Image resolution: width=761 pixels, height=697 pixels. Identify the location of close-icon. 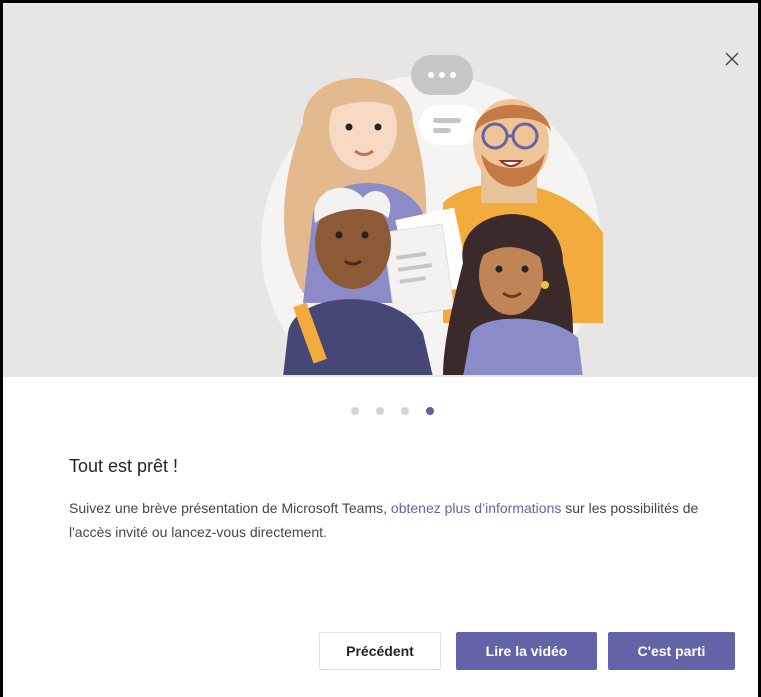
(732, 59).